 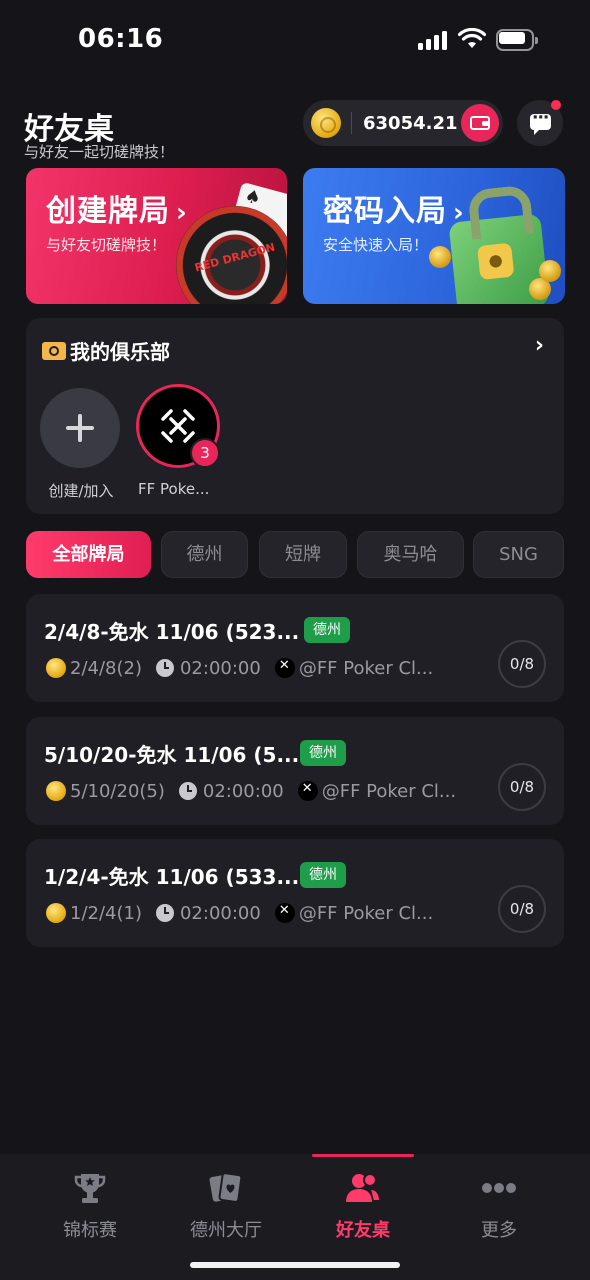 I want to click on create-join-club-button, so click(x=80, y=428).